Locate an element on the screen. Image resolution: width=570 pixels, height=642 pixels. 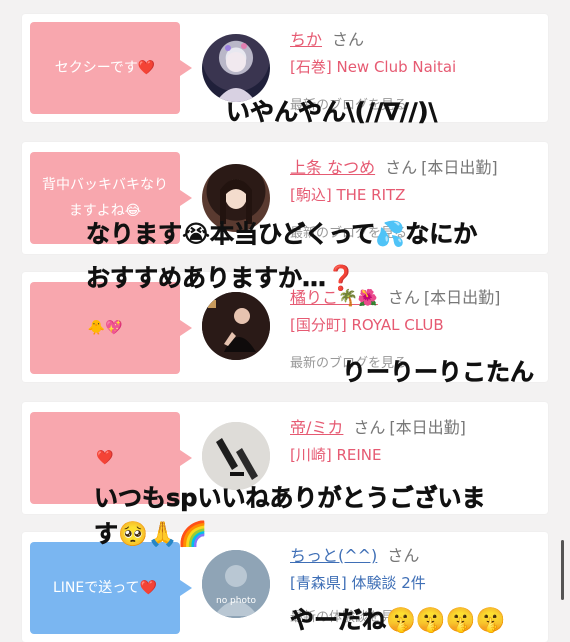
overlay-text-2: なります😭本当ひどくって💦なにか is located at coordinates (282, 234).